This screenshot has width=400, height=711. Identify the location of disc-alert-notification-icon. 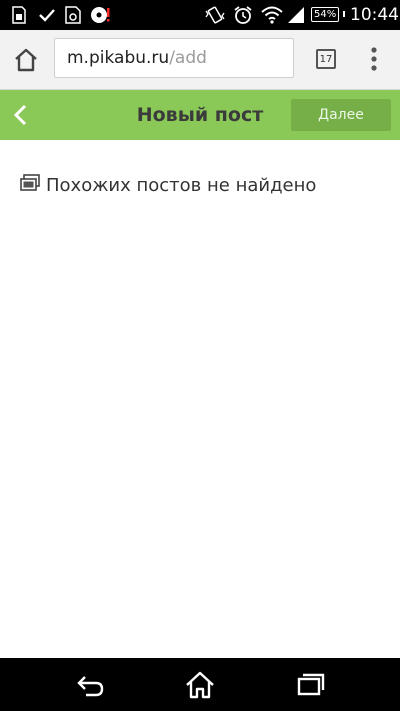
(101, 15).